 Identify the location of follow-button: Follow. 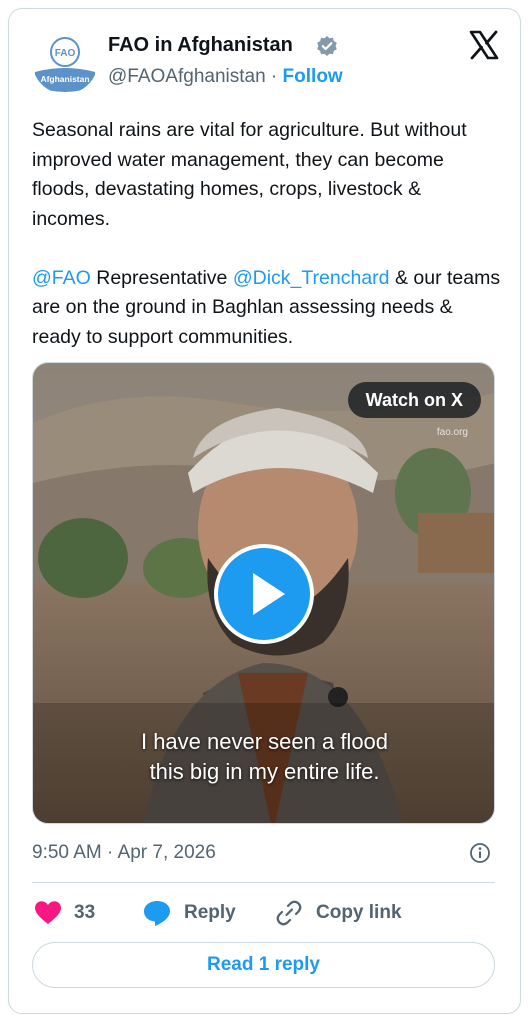
(313, 76).